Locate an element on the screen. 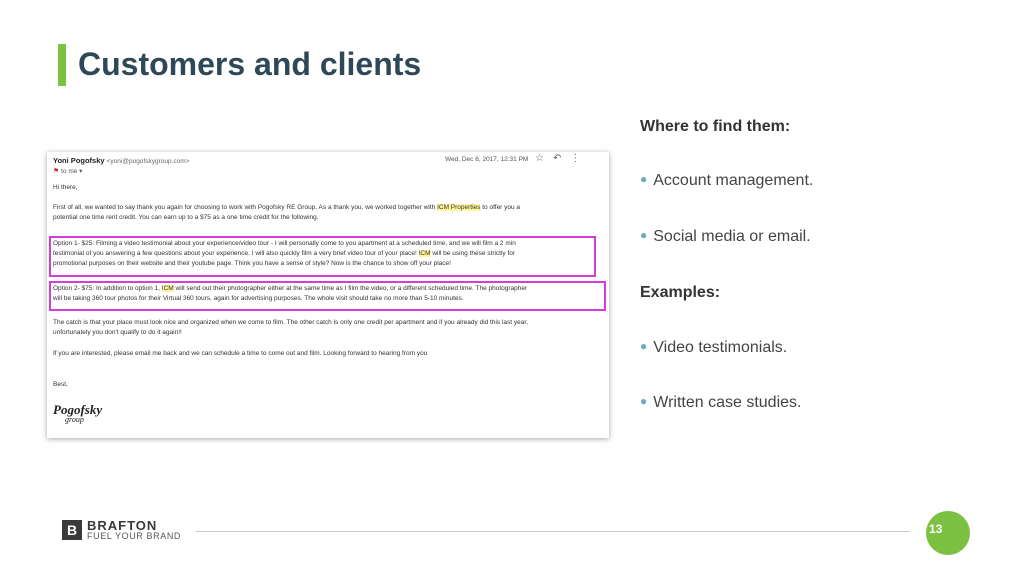 The image size is (1024, 576). title-accent-bar is located at coordinates (62, 65).